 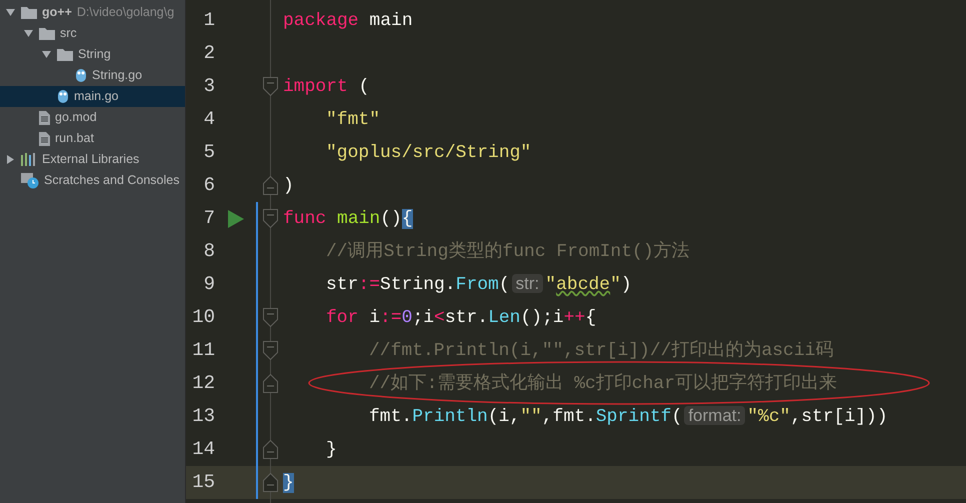 What do you see at coordinates (112, 181) in the screenshot?
I see `item-label: Scratches and Consoles` at bounding box center [112, 181].